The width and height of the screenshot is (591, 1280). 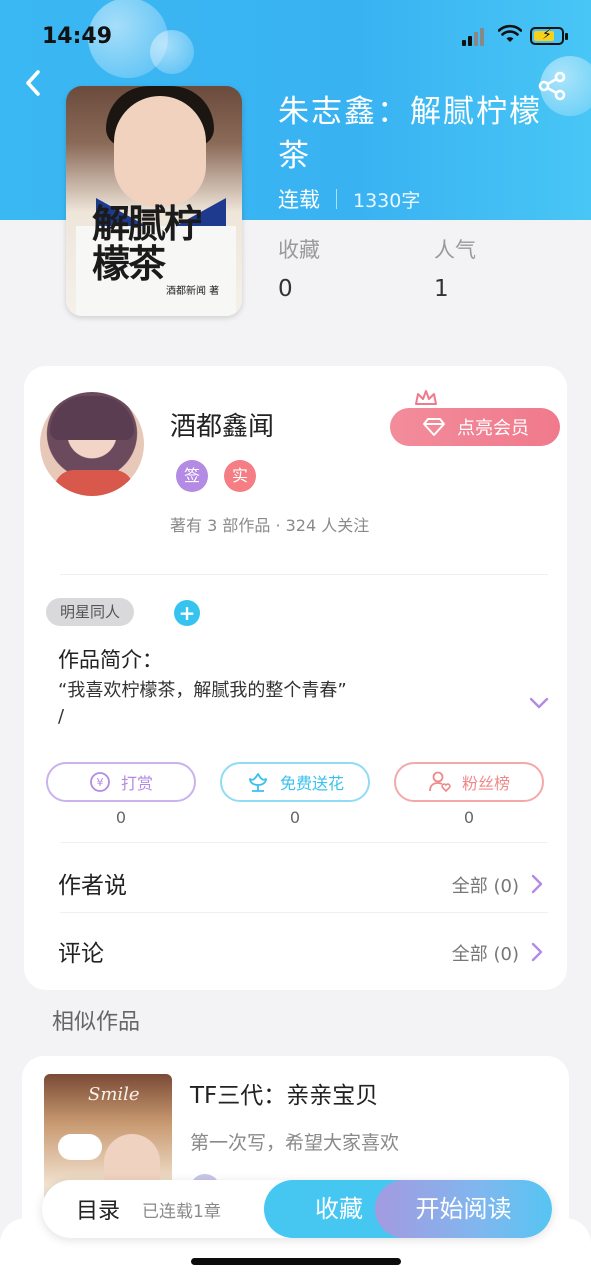 I want to click on start-reading-button: 开始阅读, so click(x=463, y=1209).